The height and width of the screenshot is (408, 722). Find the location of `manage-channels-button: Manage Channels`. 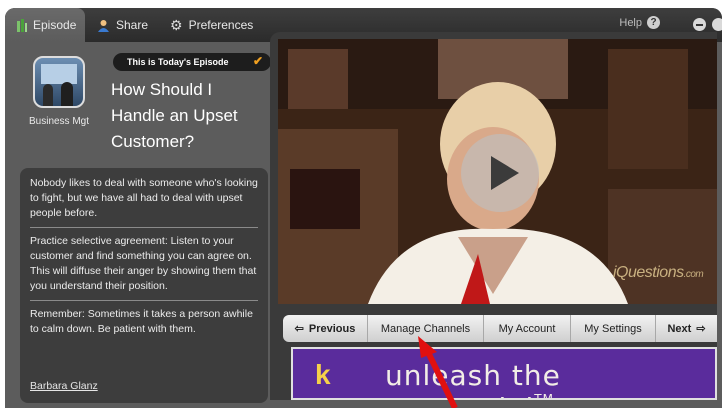

manage-channels-button: Manage Channels is located at coordinates (426, 328).